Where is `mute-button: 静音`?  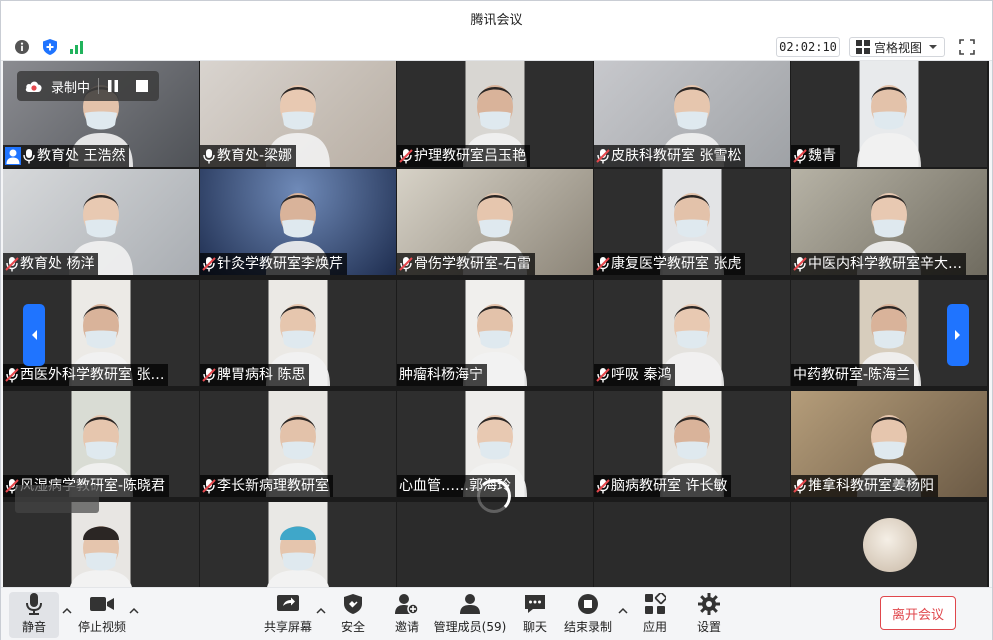
mute-button: 静音 is located at coordinates (34, 615).